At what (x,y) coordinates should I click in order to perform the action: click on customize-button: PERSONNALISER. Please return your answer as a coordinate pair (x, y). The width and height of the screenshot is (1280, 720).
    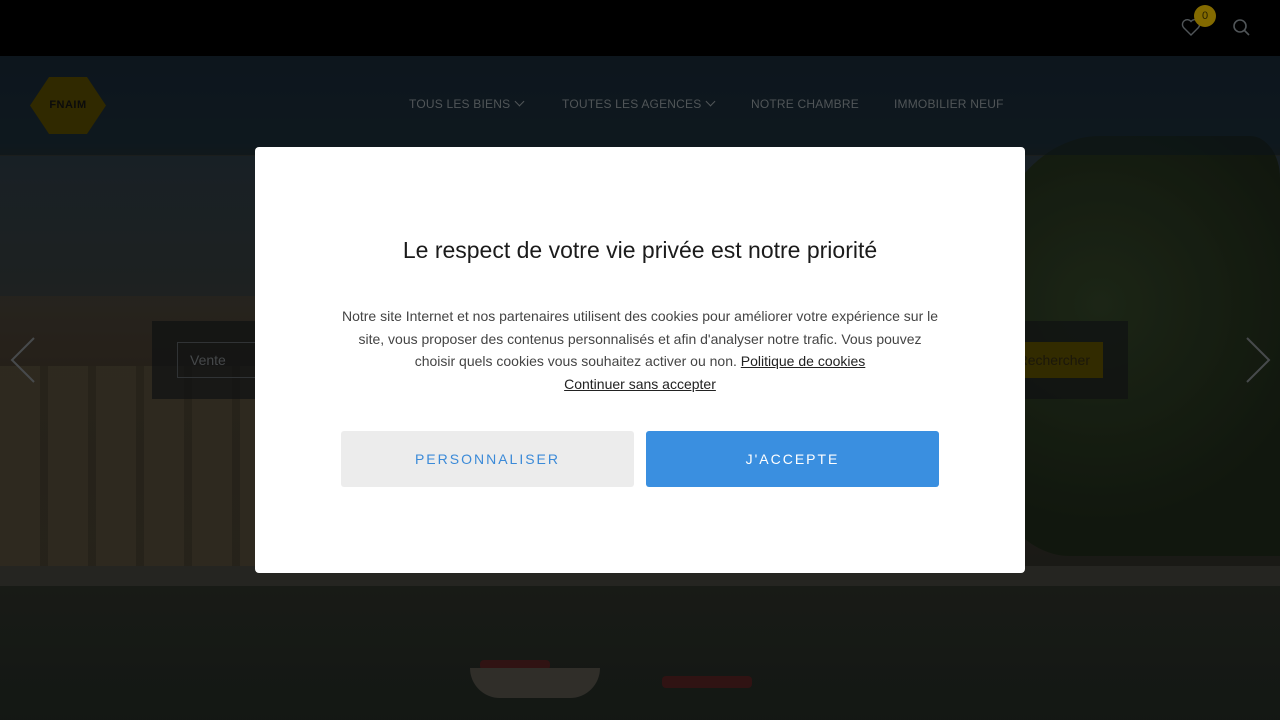
    Looking at the image, I should click on (487, 459).